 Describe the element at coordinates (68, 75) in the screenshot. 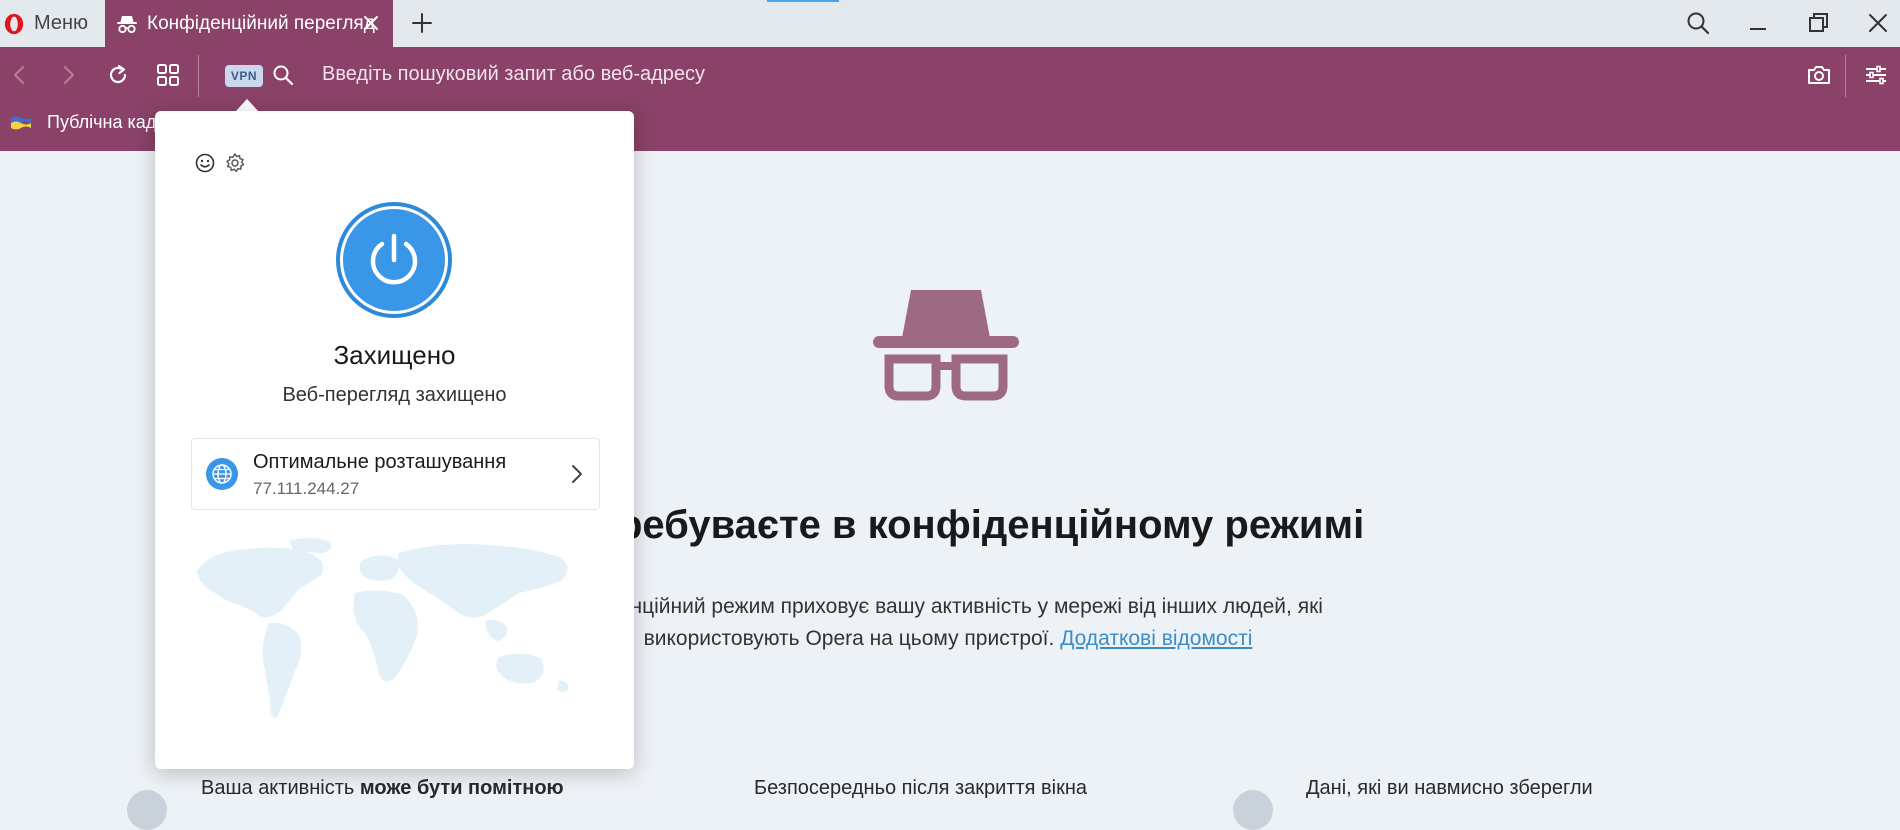

I see `forward-icon` at that location.